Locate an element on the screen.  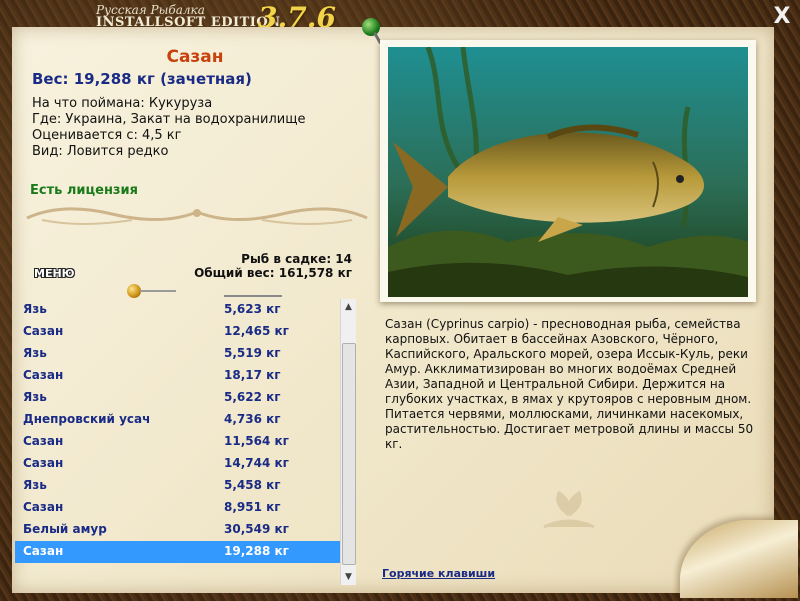
list-item-weight: 5,519 кг is located at coordinates (252, 353).